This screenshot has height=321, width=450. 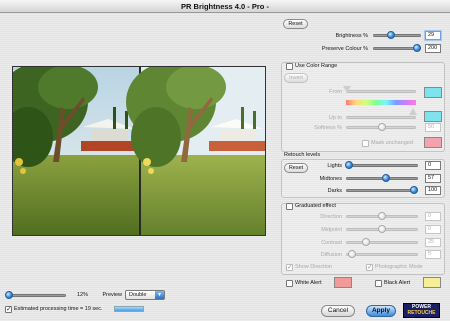 What do you see at coordinates (382, 228) in the screenshot?
I see `midpoint-slider-knob` at bounding box center [382, 228].